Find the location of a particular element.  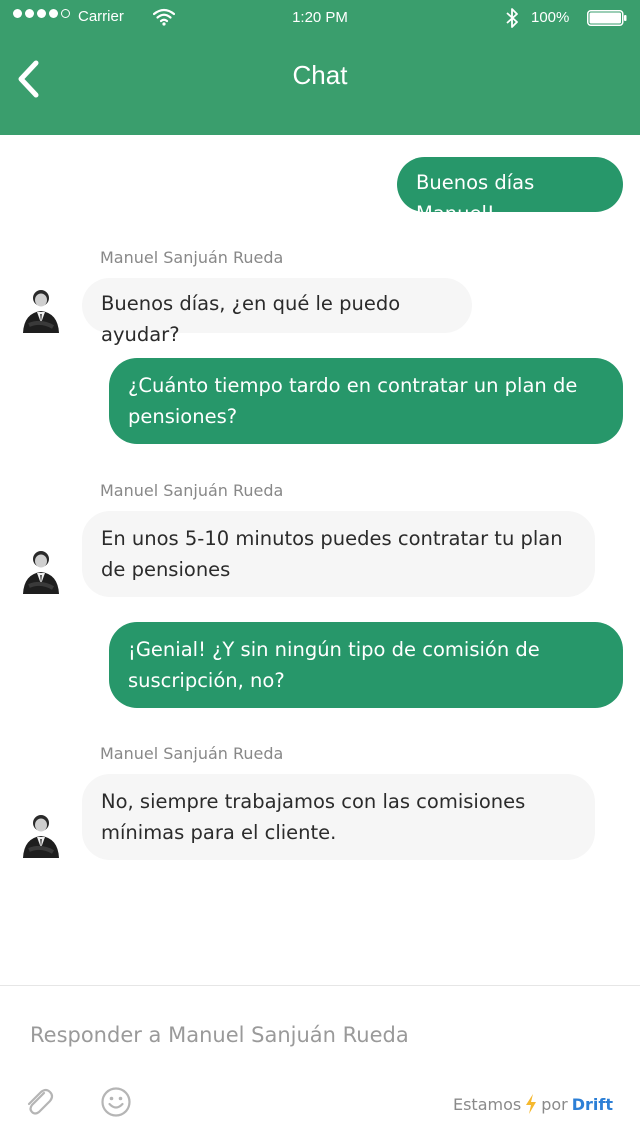

bluetooth-icon is located at coordinates (512, 18).